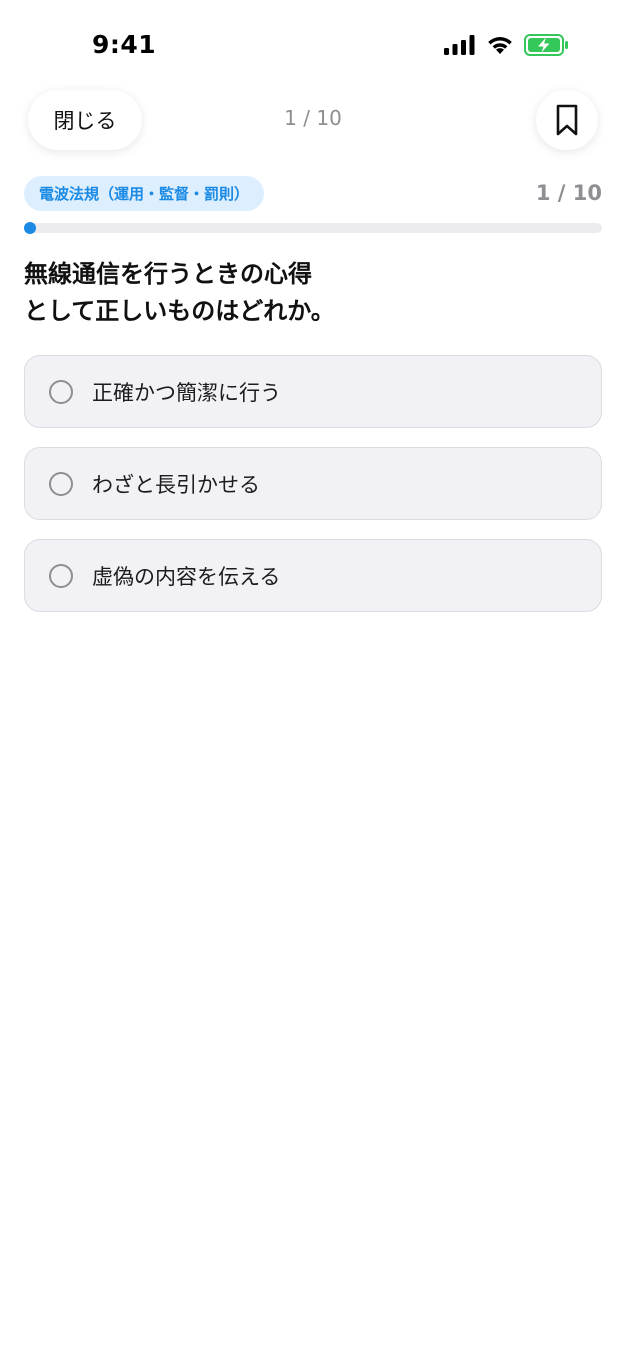 The height and width of the screenshot is (1360, 626). What do you see at coordinates (304, 293) in the screenshot?
I see `question-text: 無線通信を行うときの心得 として正しいものはどれか。` at bounding box center [304, 293].